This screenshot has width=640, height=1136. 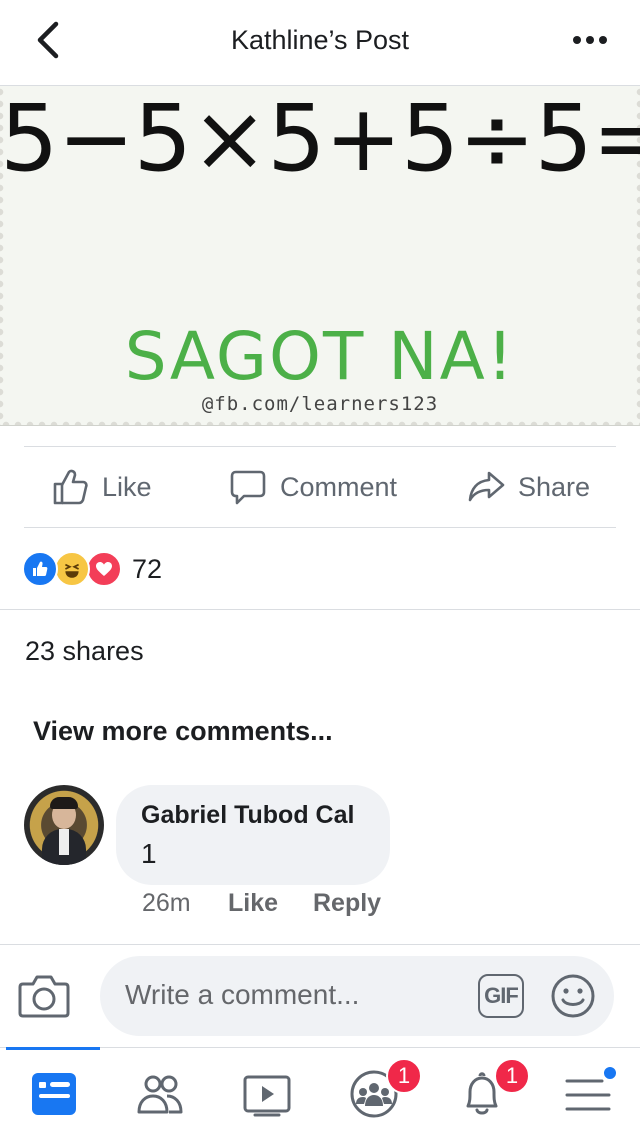 What do you see at coordinates (127, 486) in the screenshot?
I see `like-label: Like` at bounding box center [127, 486].